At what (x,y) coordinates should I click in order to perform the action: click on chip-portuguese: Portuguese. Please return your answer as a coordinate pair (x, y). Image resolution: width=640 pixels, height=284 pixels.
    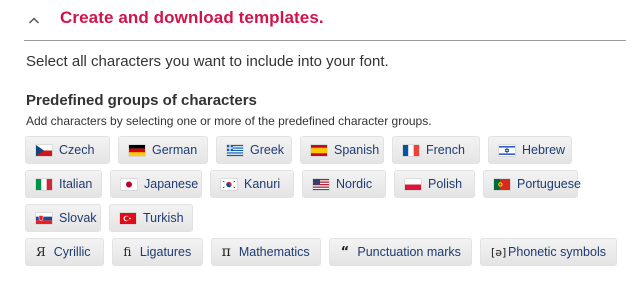
    Looking at the image, I should click on (532, 184).